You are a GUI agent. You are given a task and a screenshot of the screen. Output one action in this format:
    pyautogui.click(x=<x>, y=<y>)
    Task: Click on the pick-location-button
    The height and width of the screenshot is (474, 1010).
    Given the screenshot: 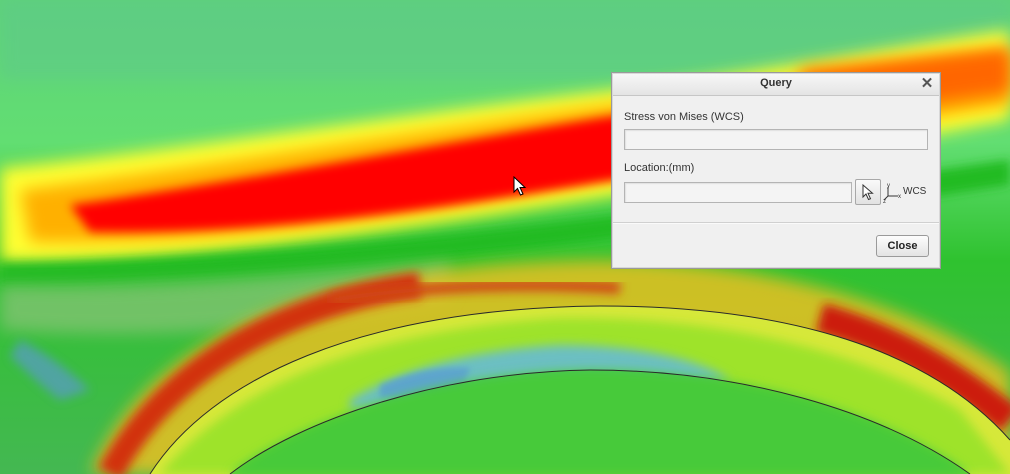 What is the action you would take?
    pyautogui.click(x=868, y=192)
    